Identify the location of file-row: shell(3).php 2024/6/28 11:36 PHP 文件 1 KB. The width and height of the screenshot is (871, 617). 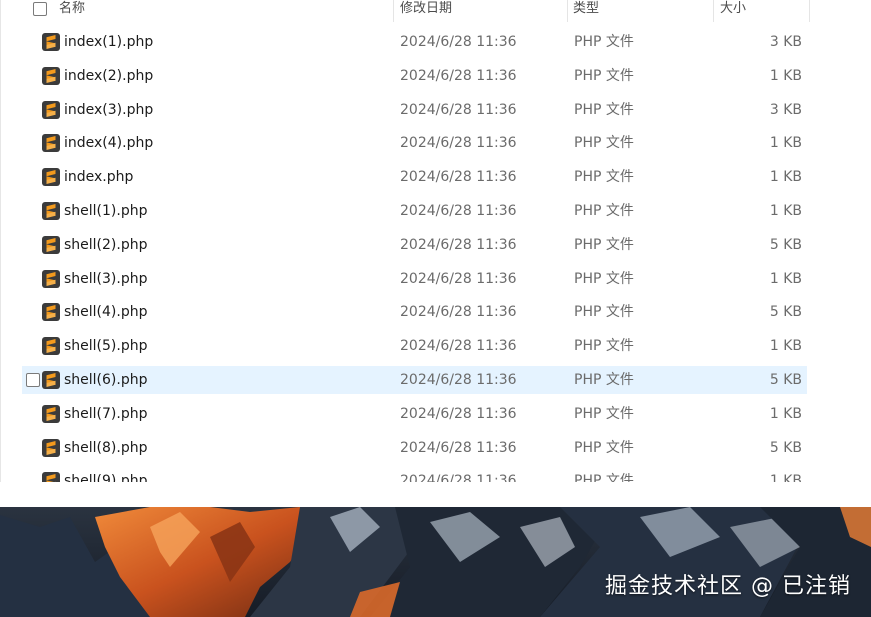
(414, 279).